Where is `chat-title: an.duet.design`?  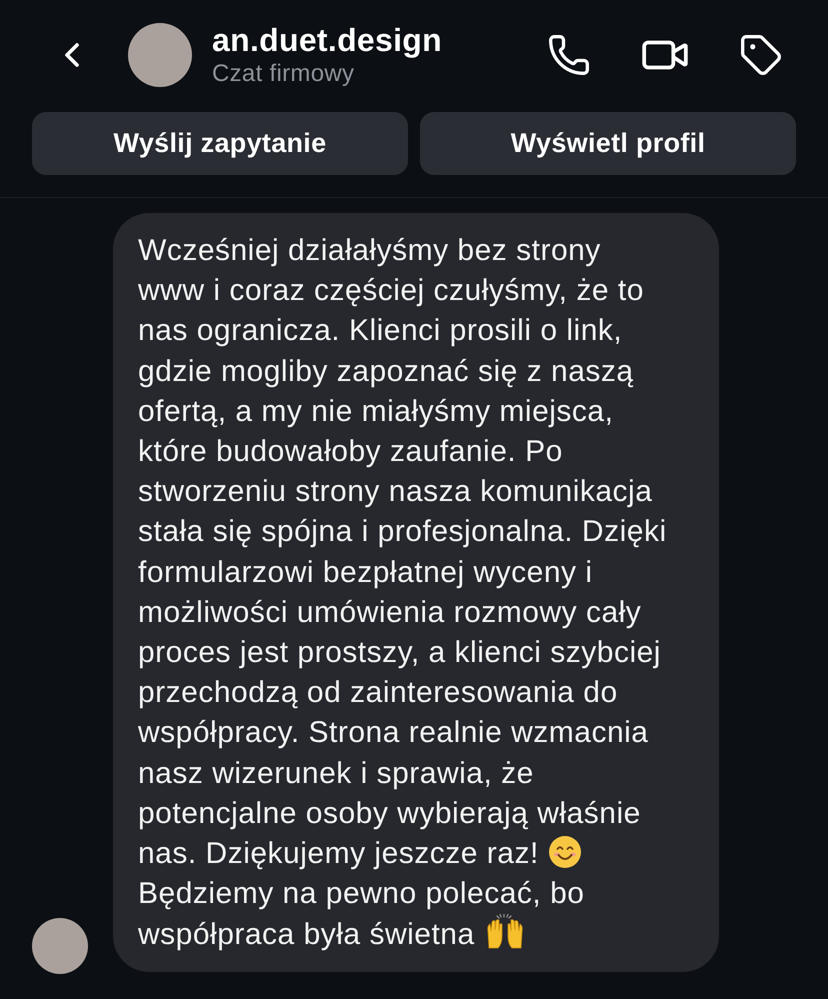 chat-title: an.duet.design is located at coordinates (327, 40).